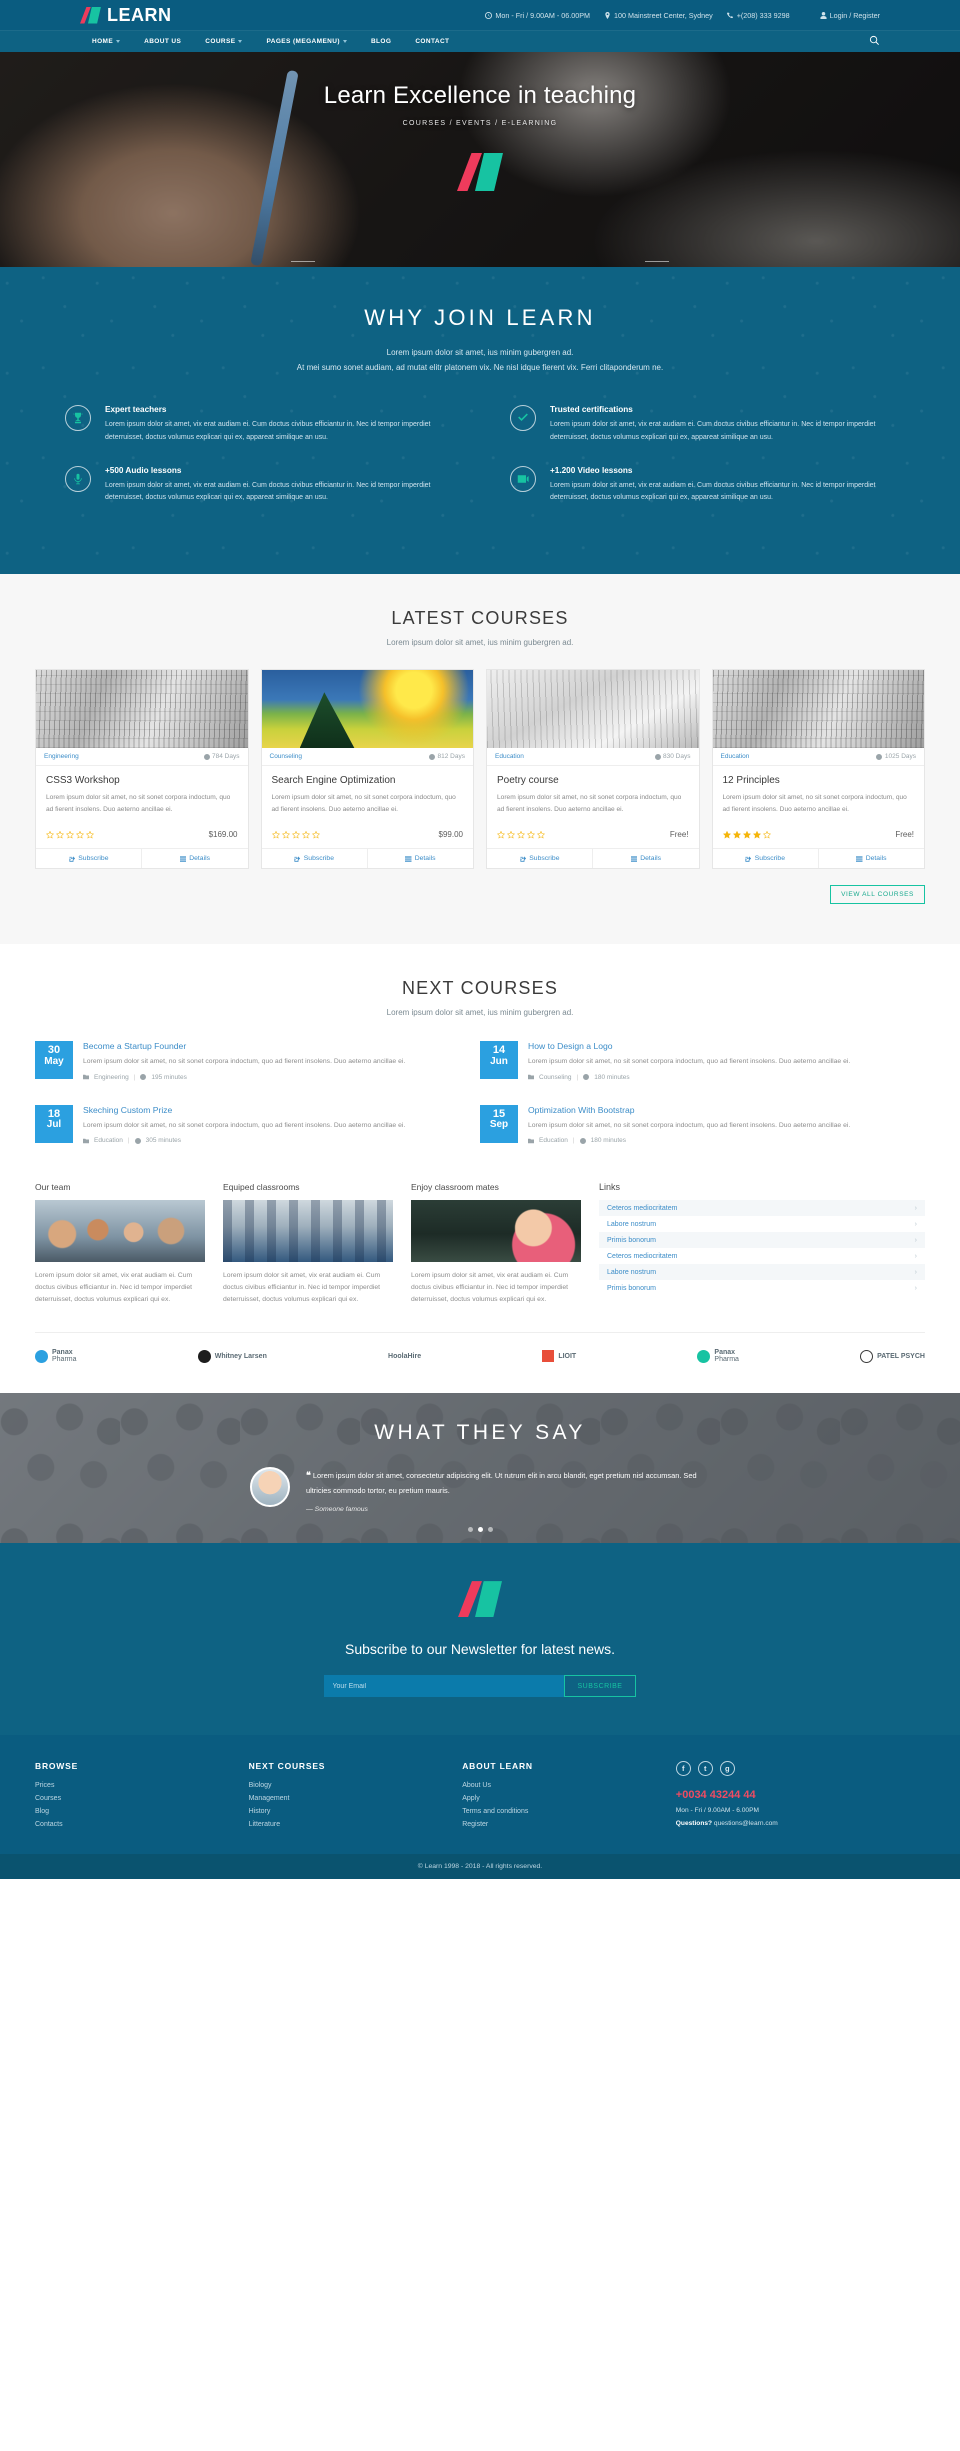 The image size is (960, 2451). What do you see at coordinates (286, 756) in the screenshot?
I see `course-category: Counseling` at bounding box center [286, 756].